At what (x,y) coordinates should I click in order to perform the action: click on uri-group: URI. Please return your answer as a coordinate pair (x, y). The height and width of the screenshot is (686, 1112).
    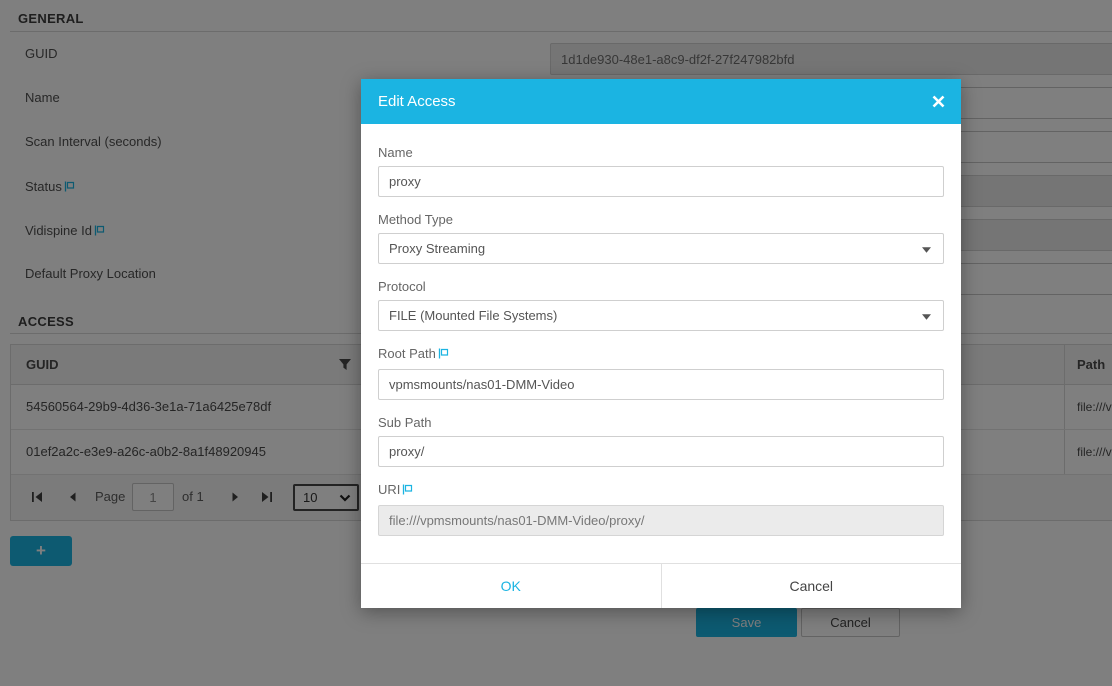
    Looking at the image, I should click on (661, 509).